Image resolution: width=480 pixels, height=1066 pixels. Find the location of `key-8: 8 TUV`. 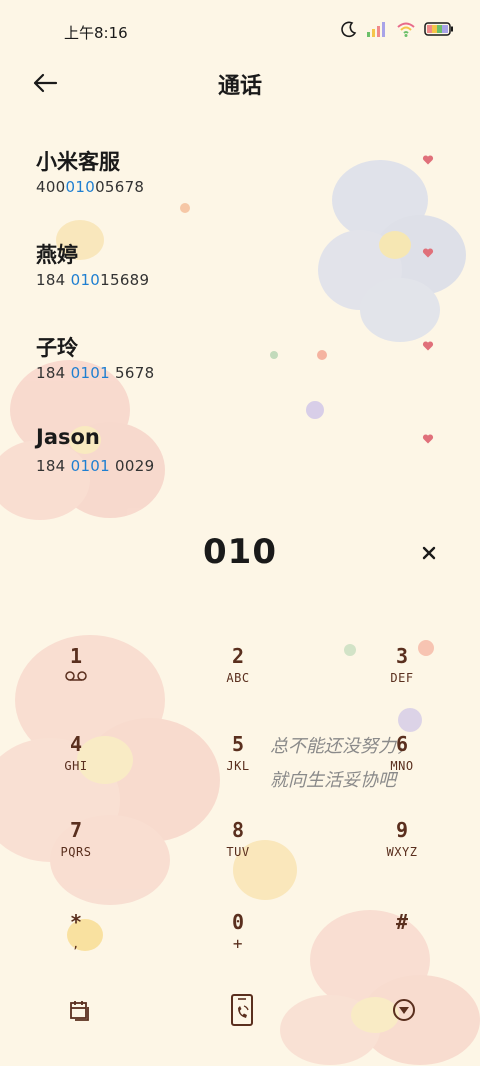

key-8: 8 TUV is located at coordinates (238, 856).